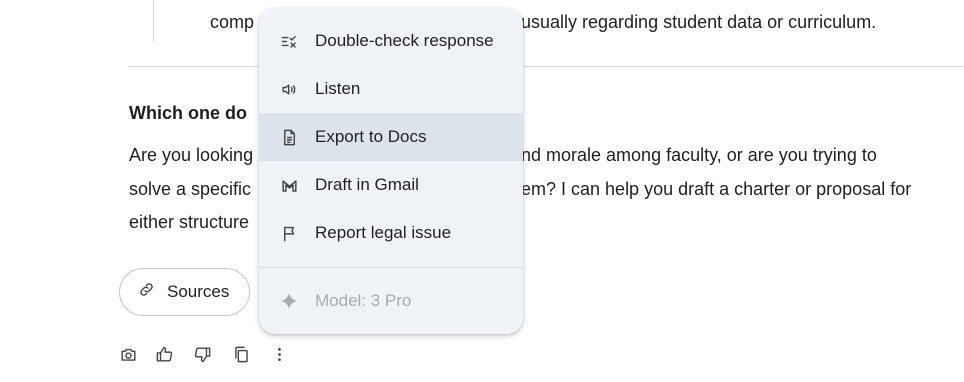 This screenshot has height=382, width=964. What do you see at coordinates (279, 354) in the screenshot?
I see `more-vert-icon` at bounding box center [279, 354].